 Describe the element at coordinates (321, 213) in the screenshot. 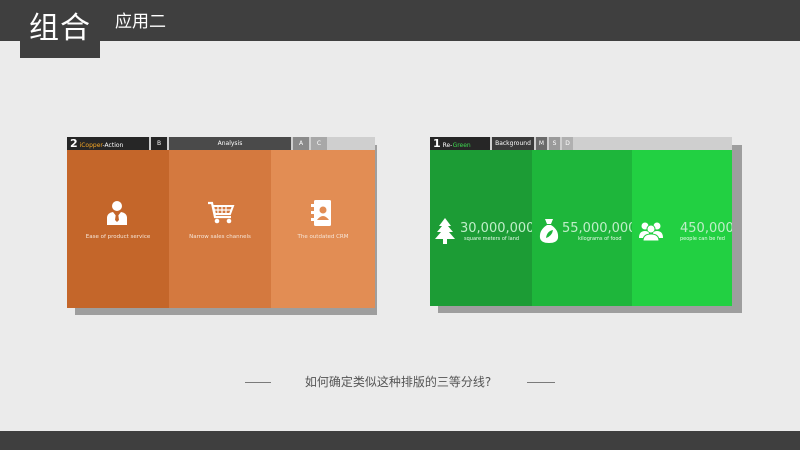

I see `address-book-icon` at that location.